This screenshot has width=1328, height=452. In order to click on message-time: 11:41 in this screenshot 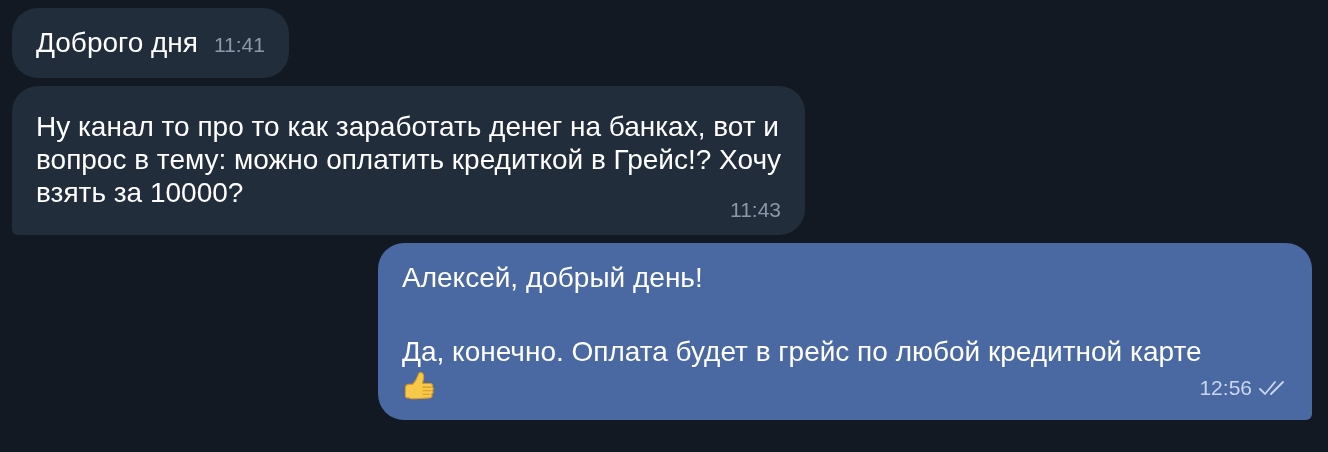, I will do `click(239, 45)`.